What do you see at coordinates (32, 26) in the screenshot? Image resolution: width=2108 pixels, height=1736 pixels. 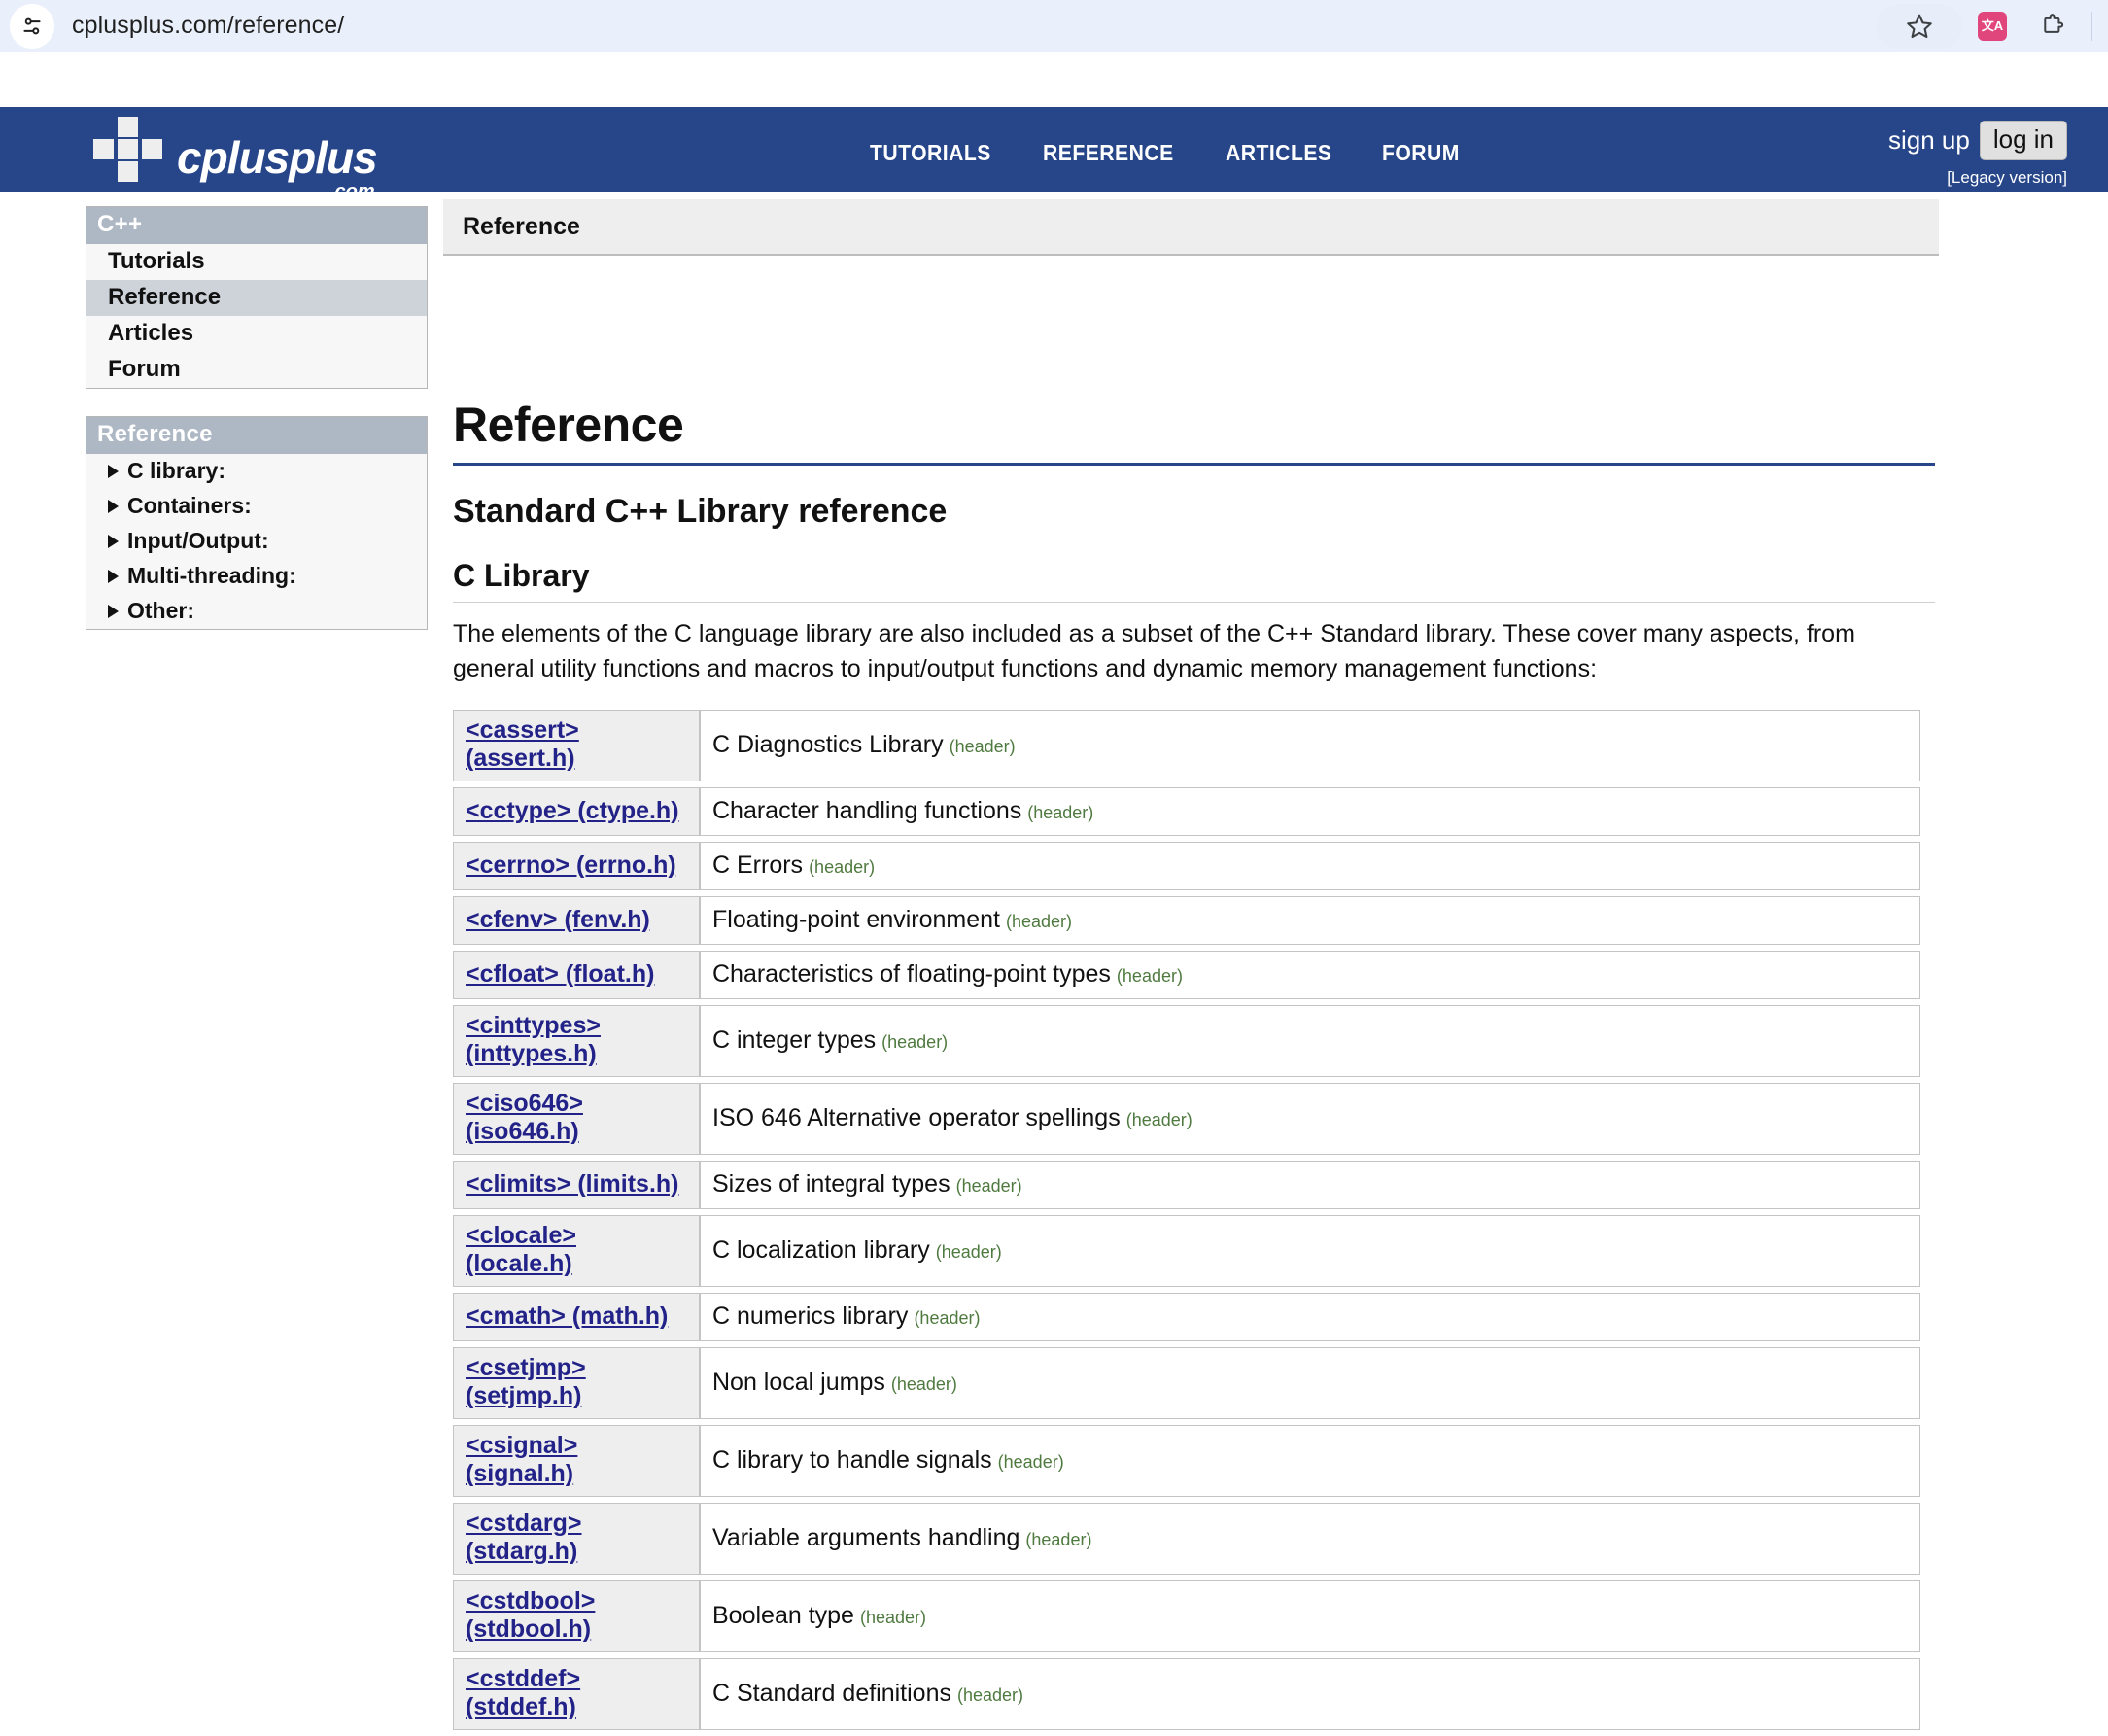 I see `page-settings-icon` at bounding box center [32, 26].